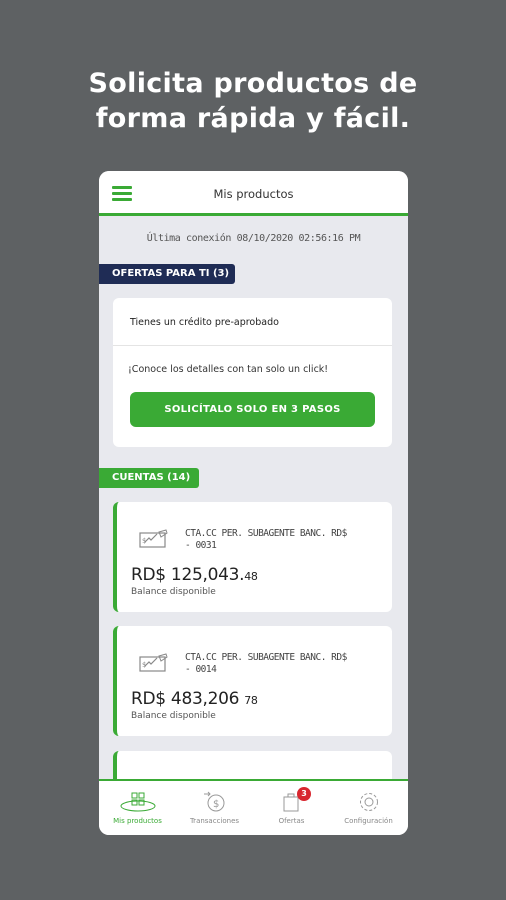 The height and width of the screenshot is (900, 506). What do you see at coordinates (266, 663) in the screenshot?
I see `account-name: CTA.CC PER. SUBAGENTE BANC. RD$ - 0014` at bounding box center [266, 663].